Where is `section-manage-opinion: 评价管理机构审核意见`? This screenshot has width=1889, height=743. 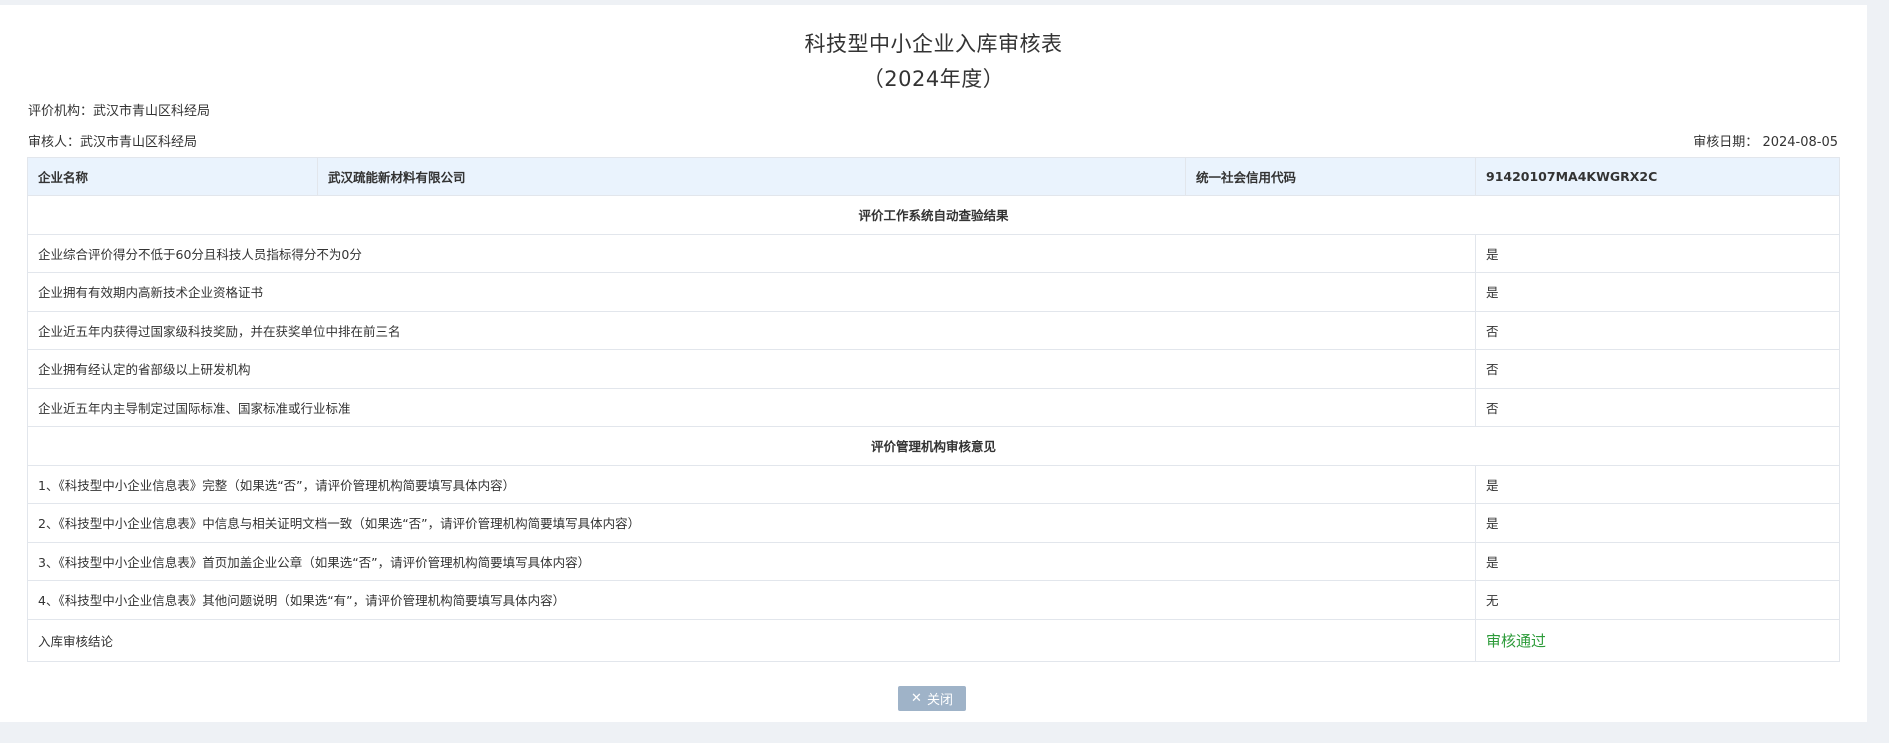 section-manage-opinion: 评价管理机构审核意见 is located at coordinates (933, 446).